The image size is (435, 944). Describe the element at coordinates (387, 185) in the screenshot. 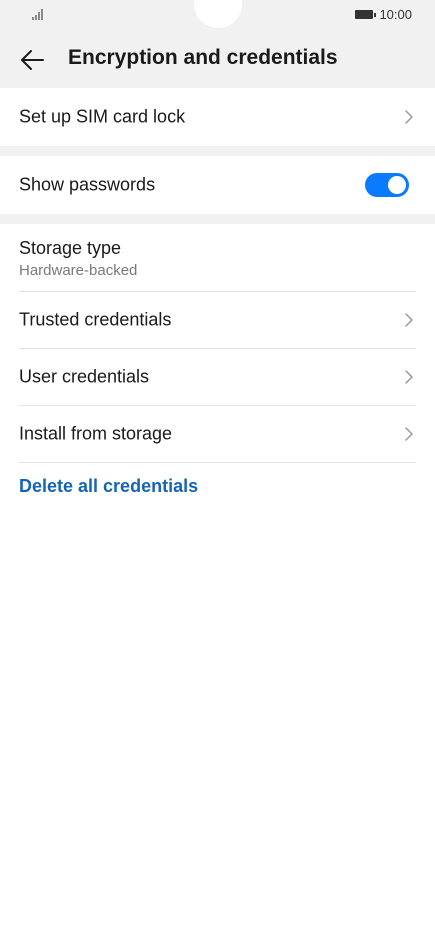

I see `show-passwords-toggle` at that location.